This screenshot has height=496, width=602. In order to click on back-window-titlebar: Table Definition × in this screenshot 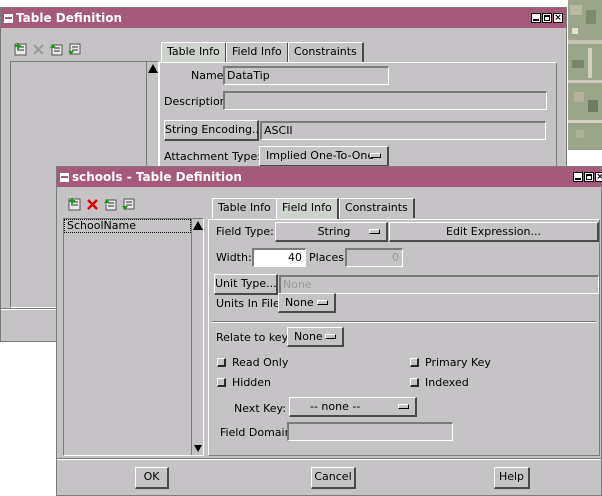, I will do `click(283, 18)`.